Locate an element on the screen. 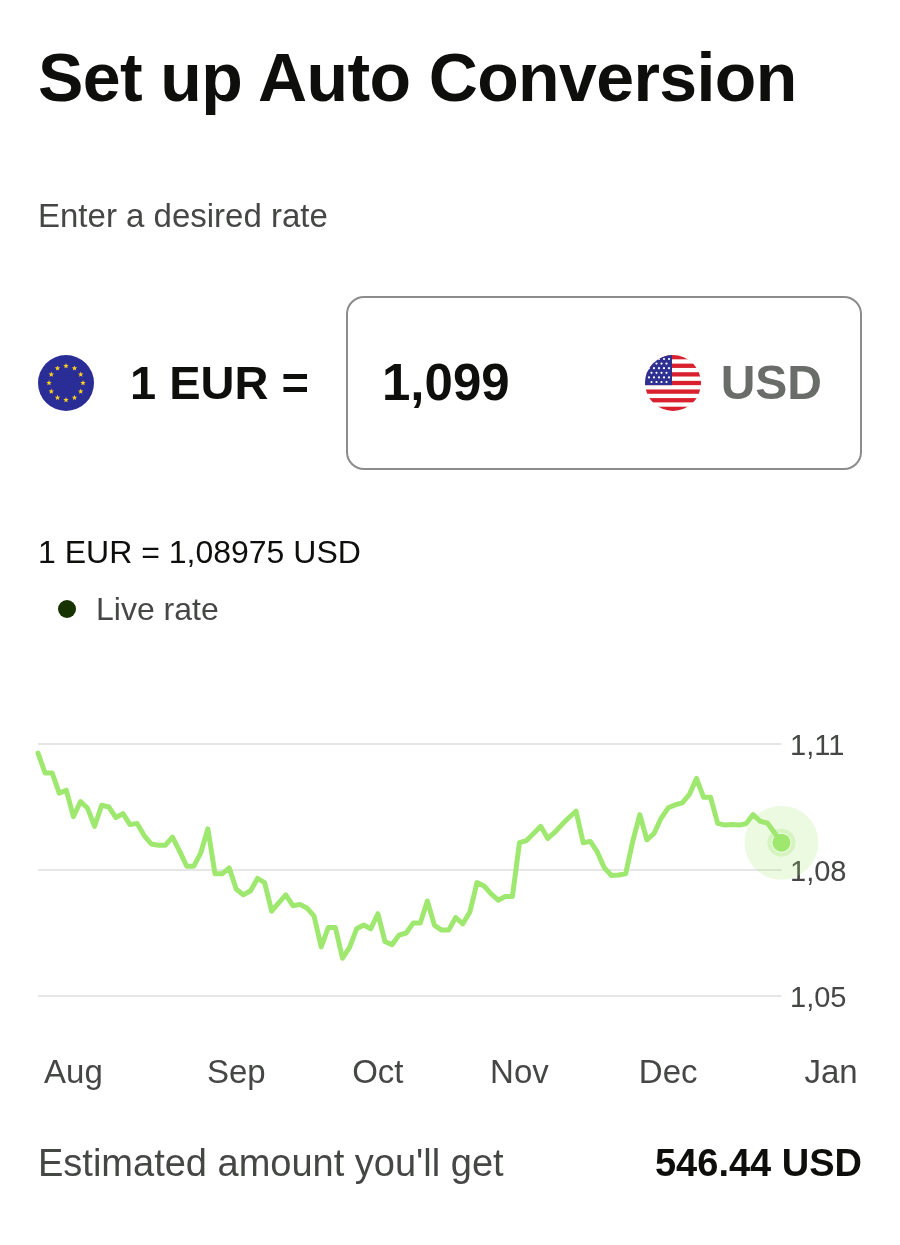  live-rate-text: 1 EUR = 1,08975 USD is located at coordinates (200, 552).